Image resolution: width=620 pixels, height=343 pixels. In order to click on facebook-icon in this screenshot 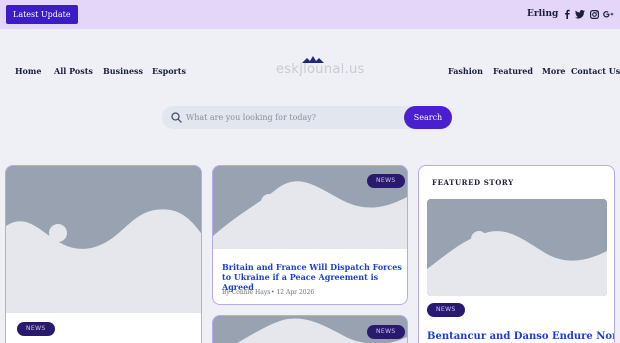, I will do `click(567, 14)`.